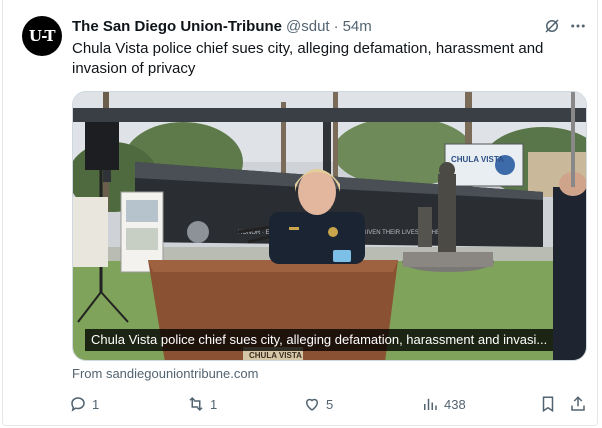  I want to click on like-count: 5, so click(330, 404).